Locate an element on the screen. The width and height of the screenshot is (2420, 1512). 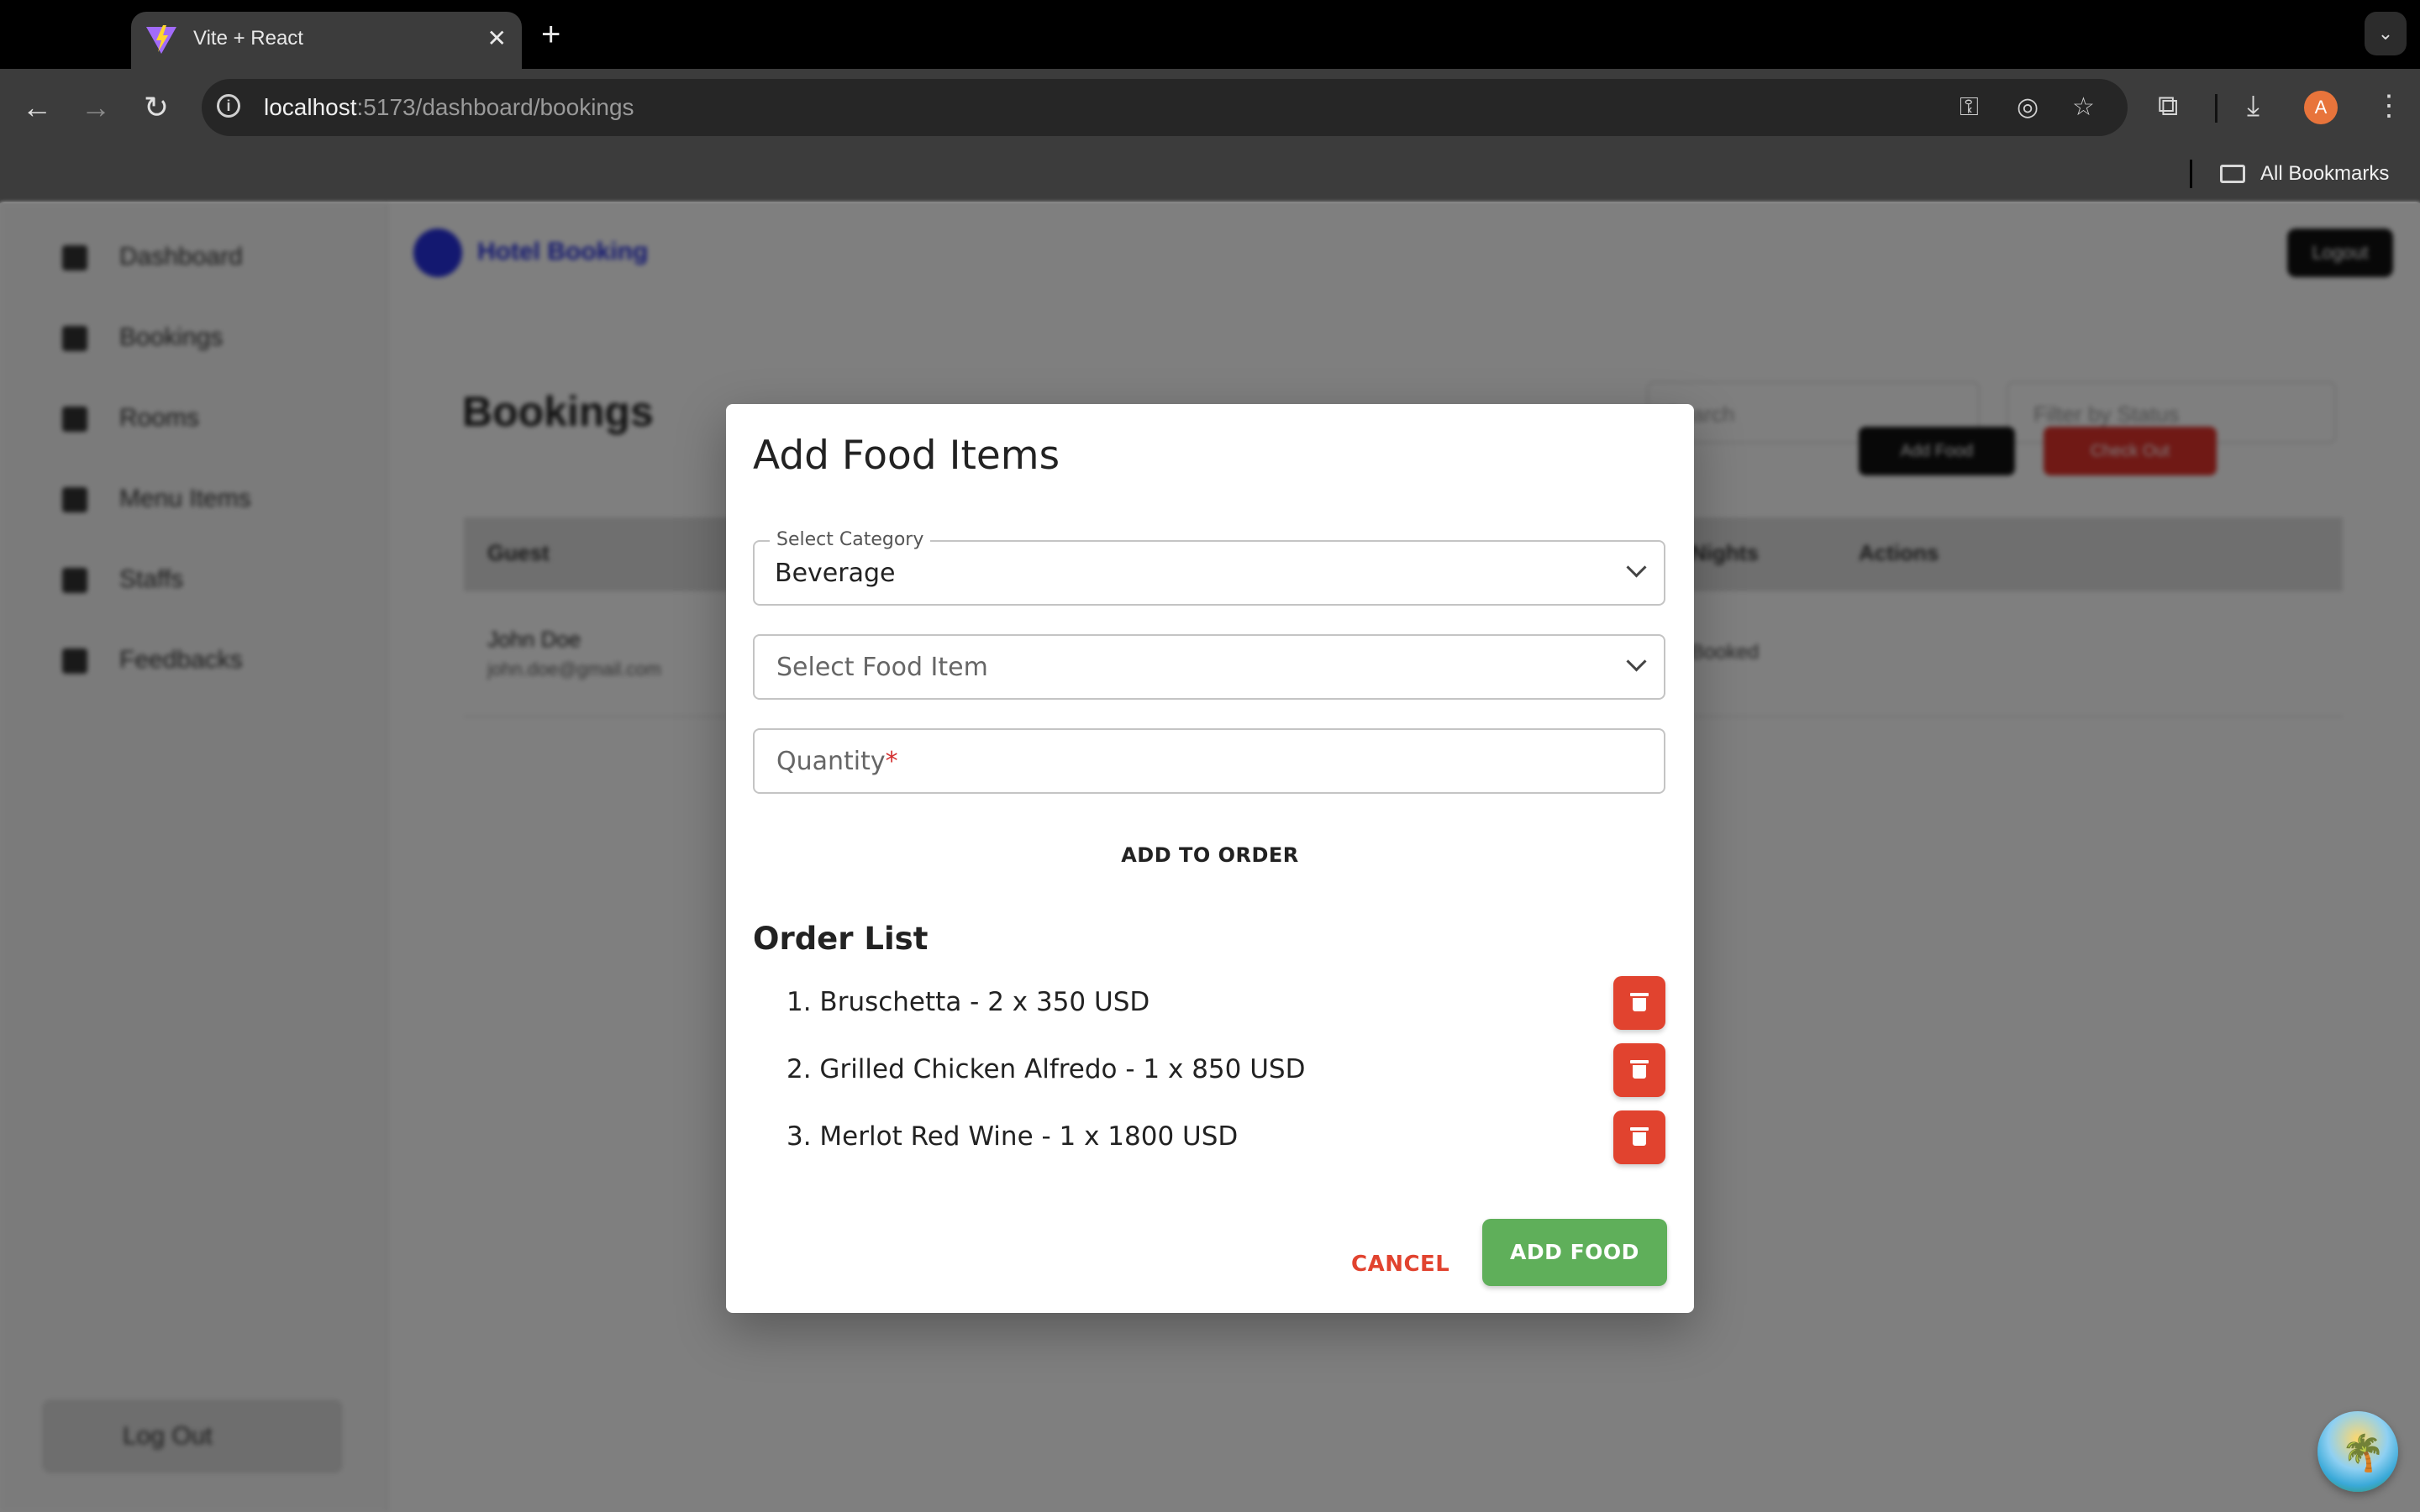
bookmarks-divider is located at coordinates (2191, 174).